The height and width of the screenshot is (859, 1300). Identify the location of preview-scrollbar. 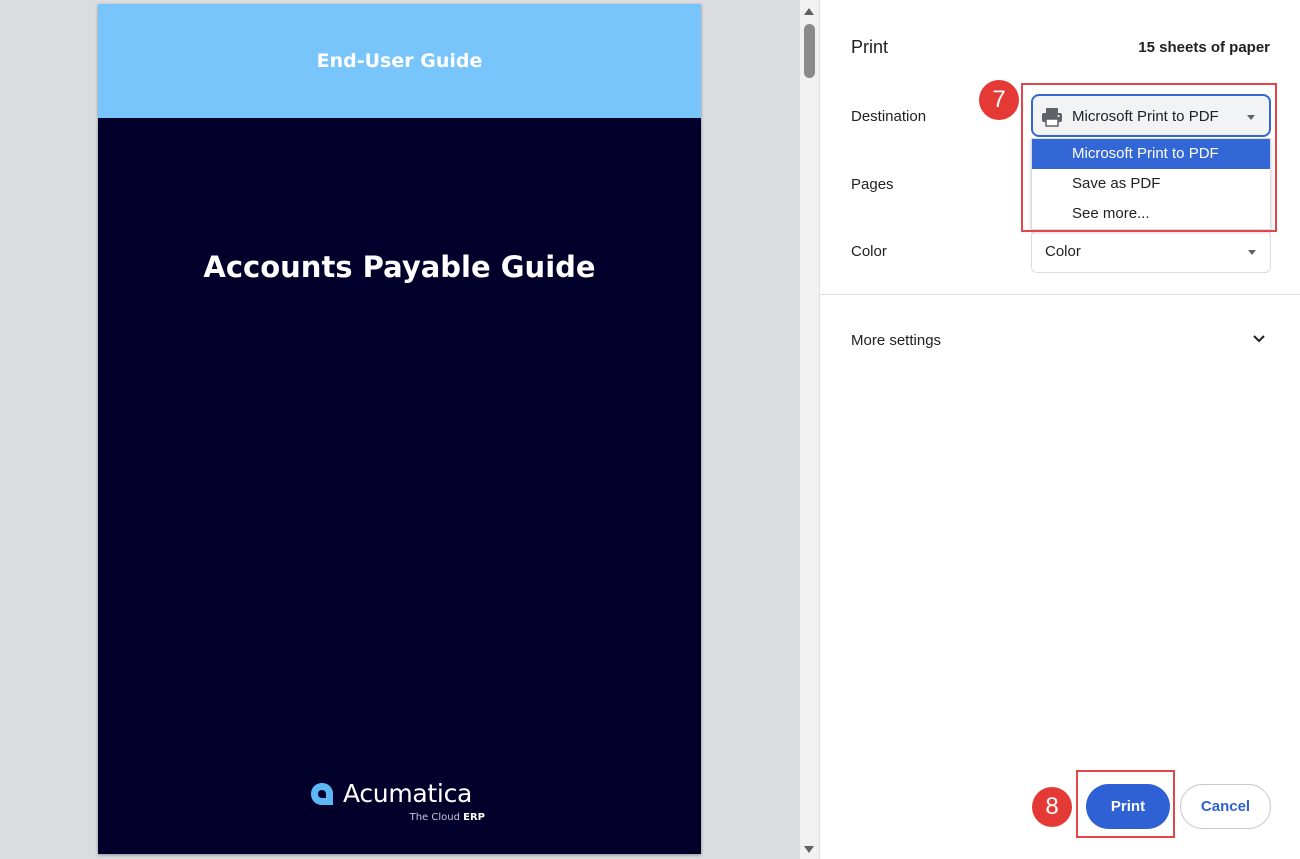
(809, 429).